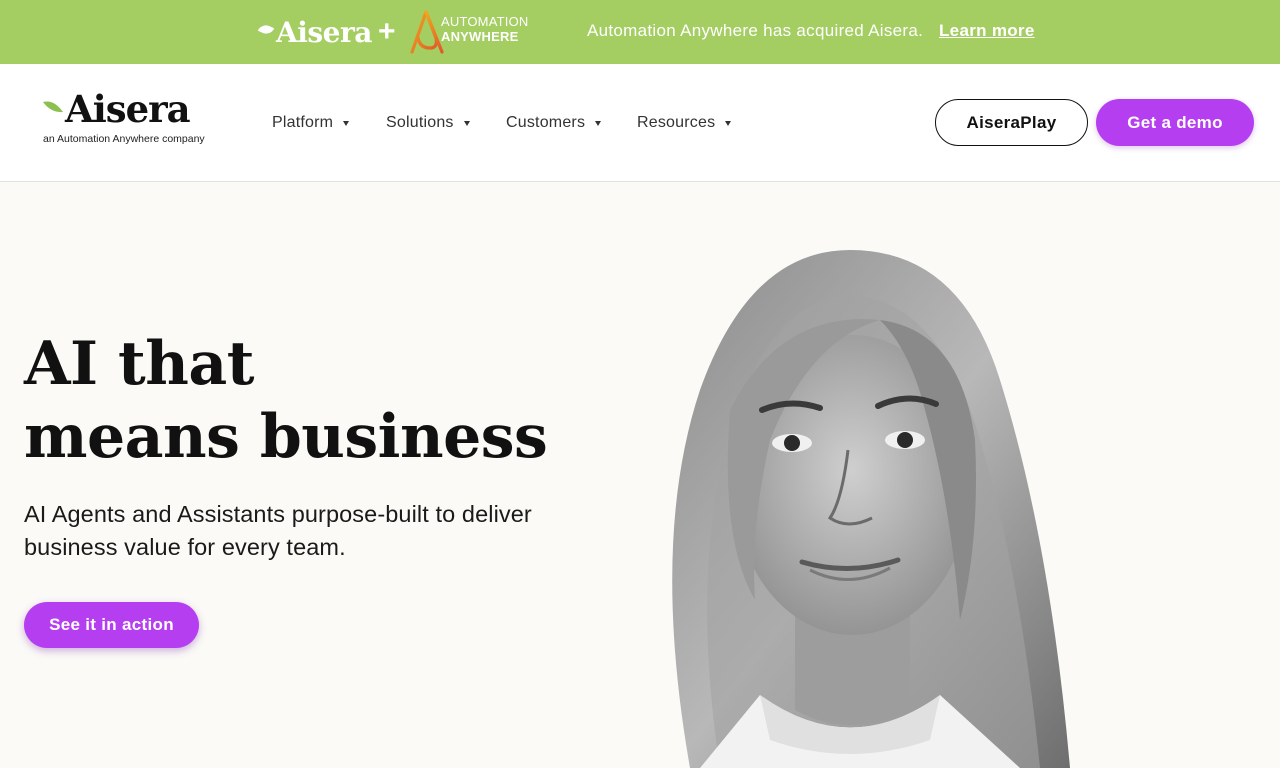  Describe the element at coordinates (124, 139) in the screenshot. I see `logo-tagline: an Automation Anywhere company` at that location.